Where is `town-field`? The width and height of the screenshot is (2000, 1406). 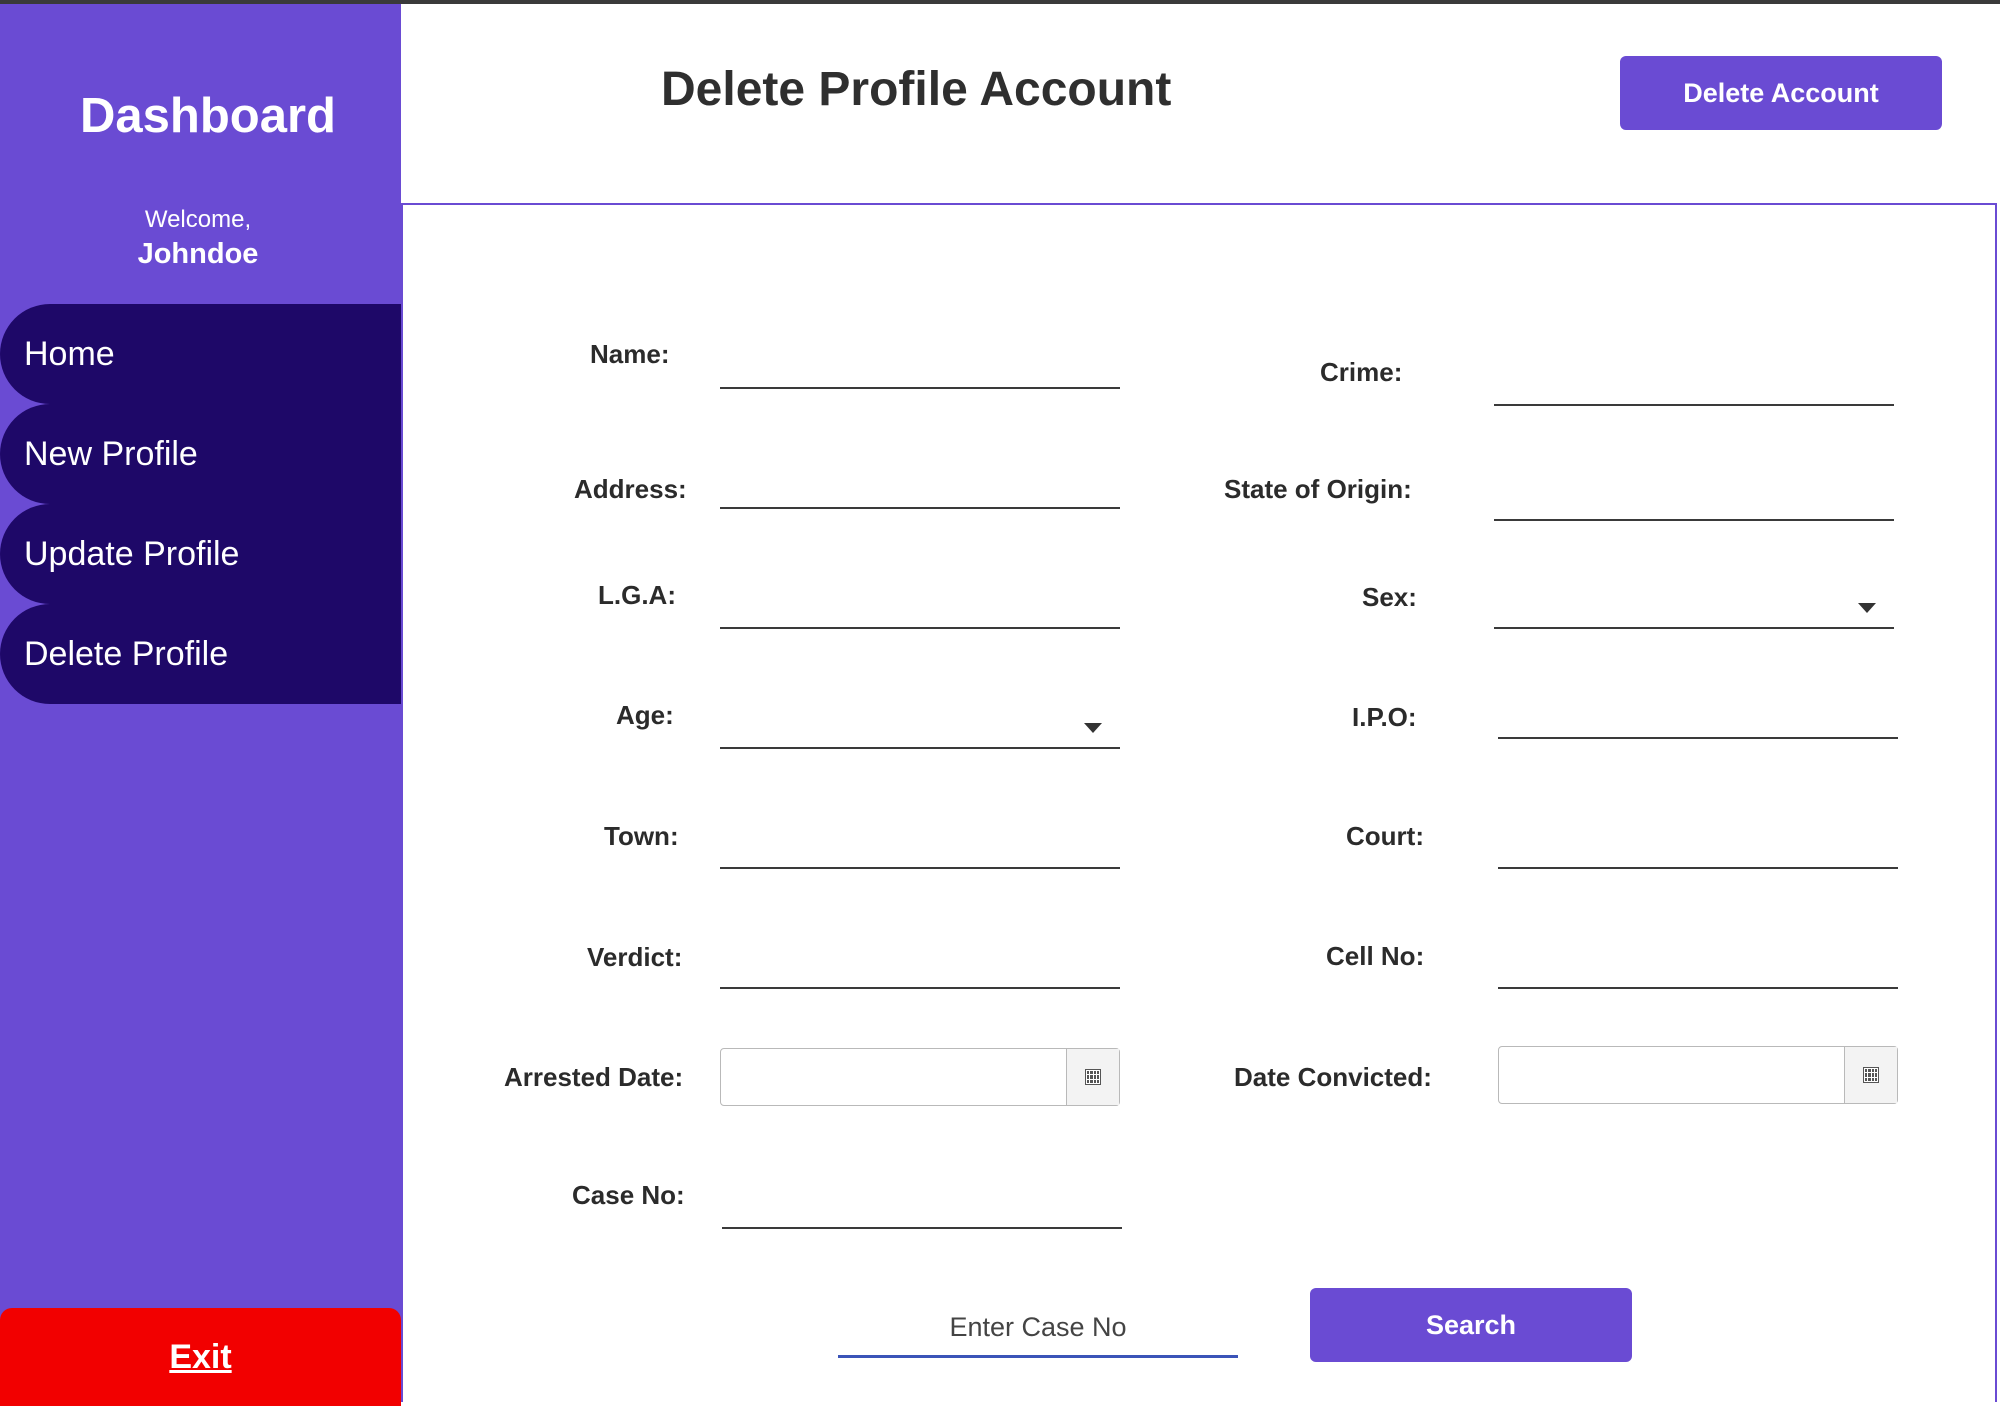 town-field is located at coordinates (920, 851).